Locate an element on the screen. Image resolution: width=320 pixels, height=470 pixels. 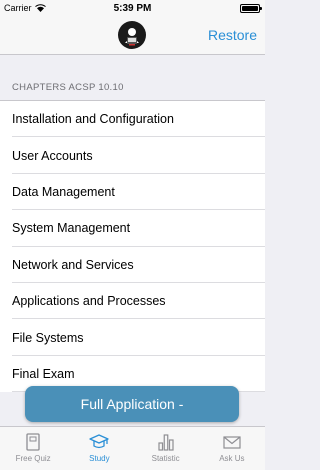
chapter-label: System Management is located at coordinates (71, 228).